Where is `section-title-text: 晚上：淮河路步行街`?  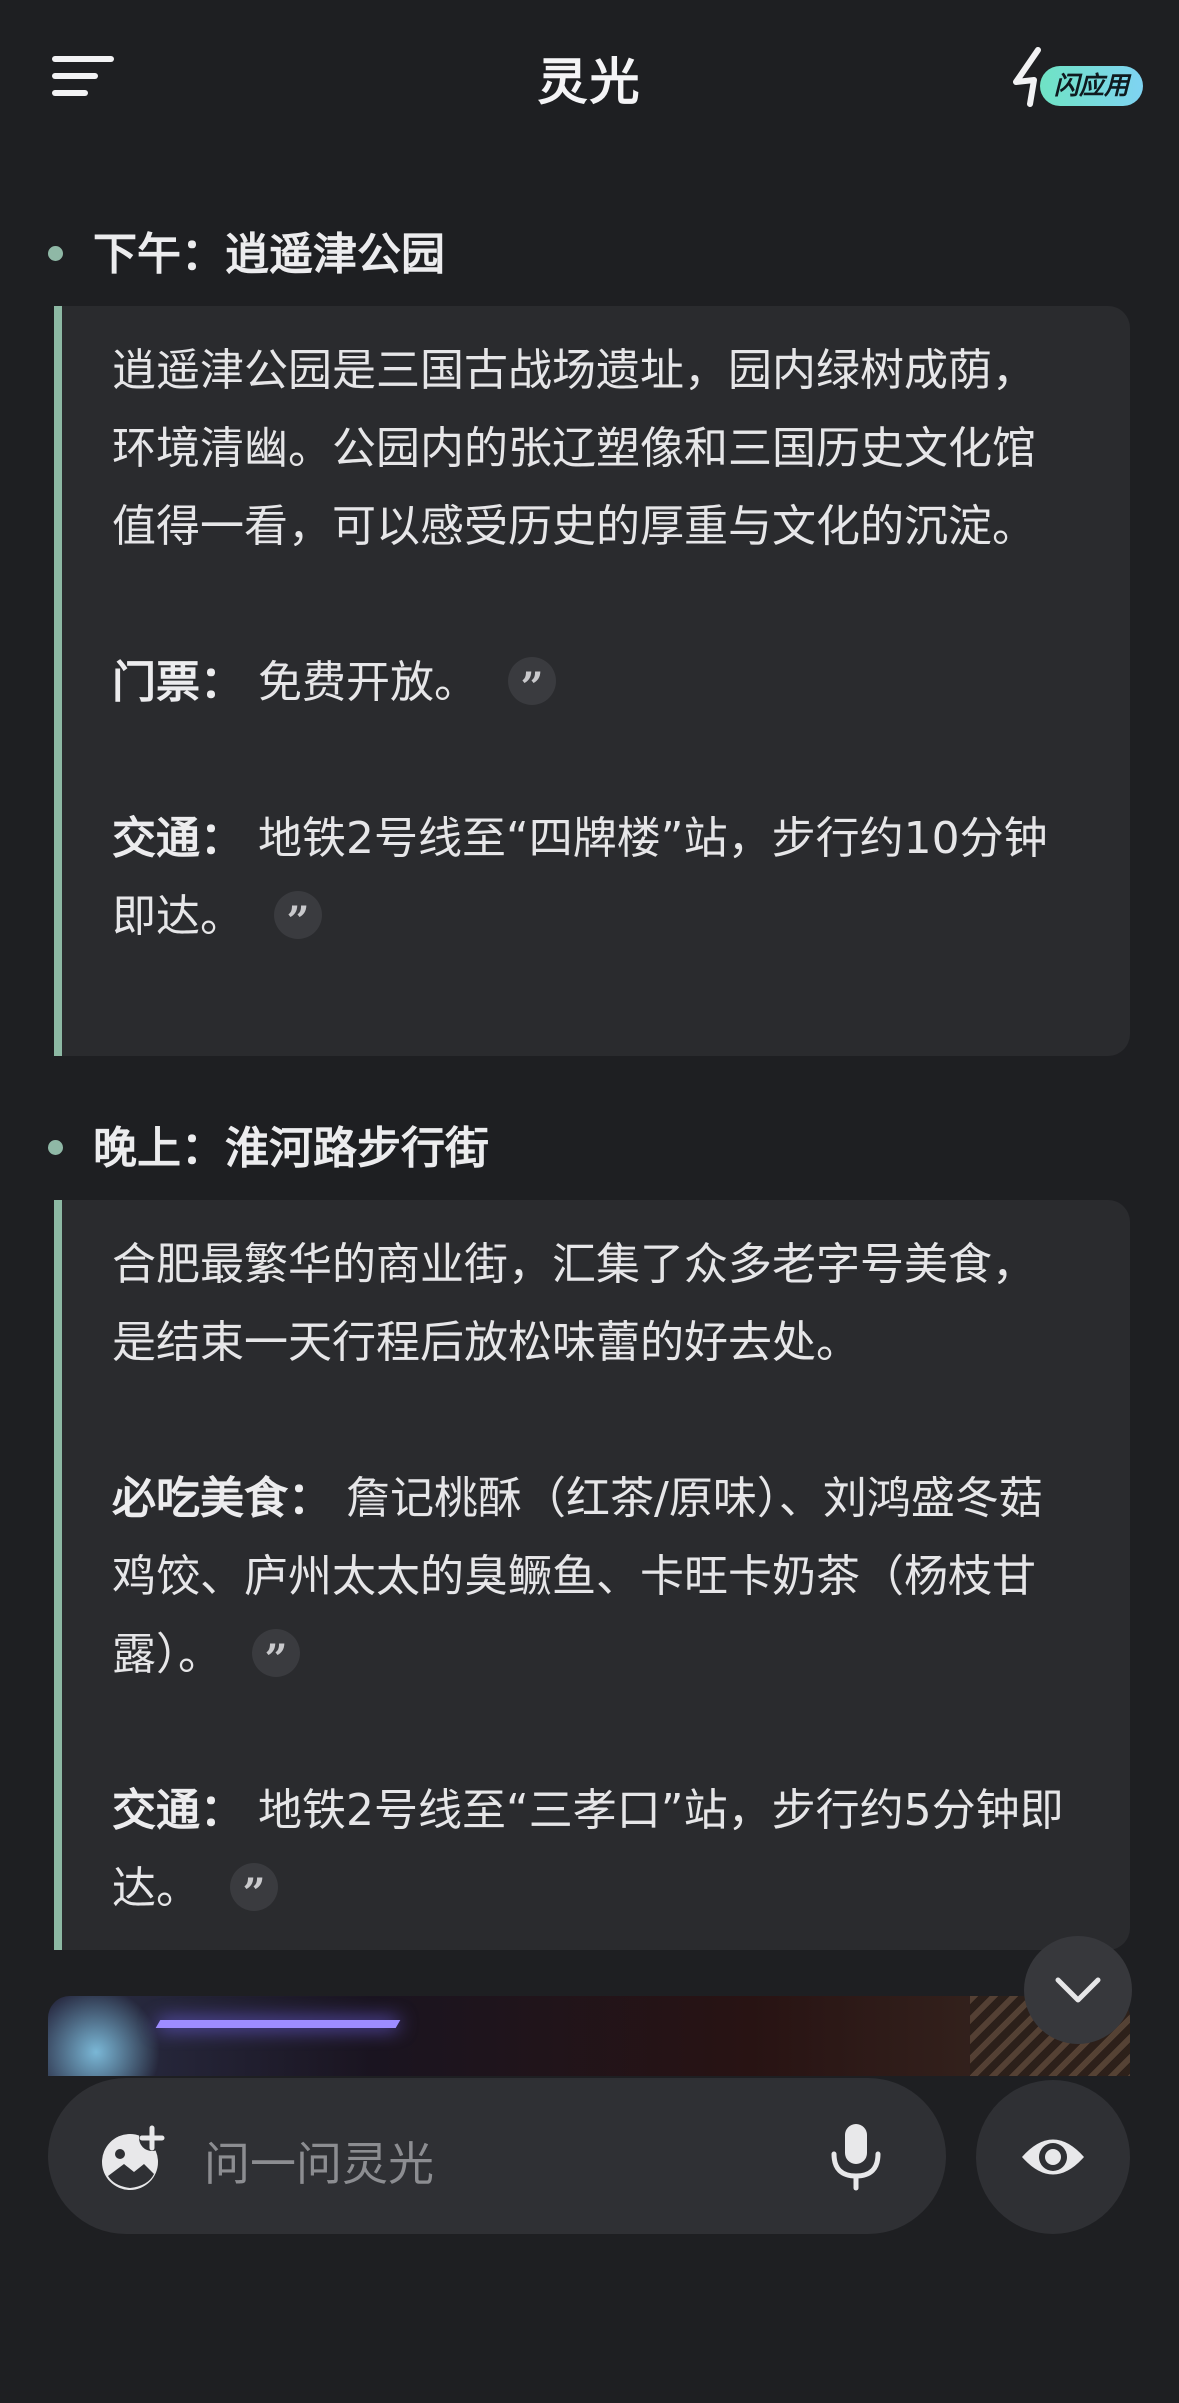 section-title-text: 晚上：淮河路步行街 is located at coordinates (291, 1148).